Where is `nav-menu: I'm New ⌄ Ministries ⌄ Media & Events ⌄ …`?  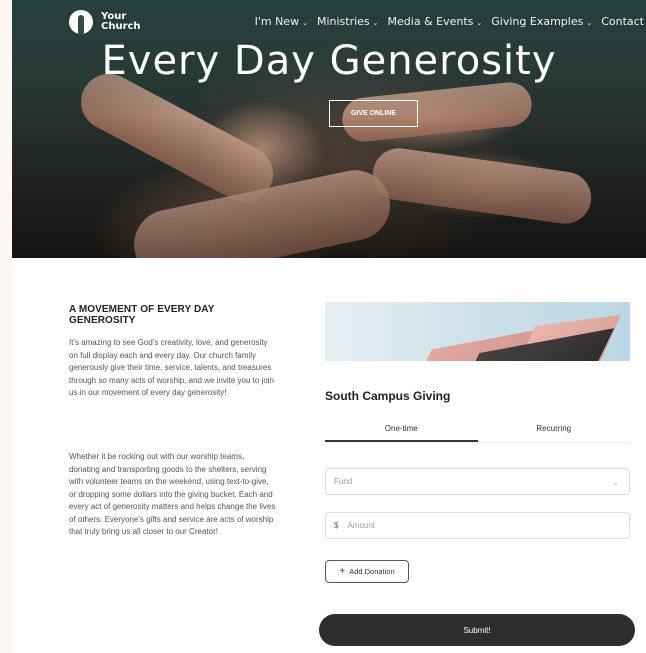
nav-menu: I'm New ⌄ Ministries ⌄ Media & Events ⌄ … is located at coordinates (449, 21).